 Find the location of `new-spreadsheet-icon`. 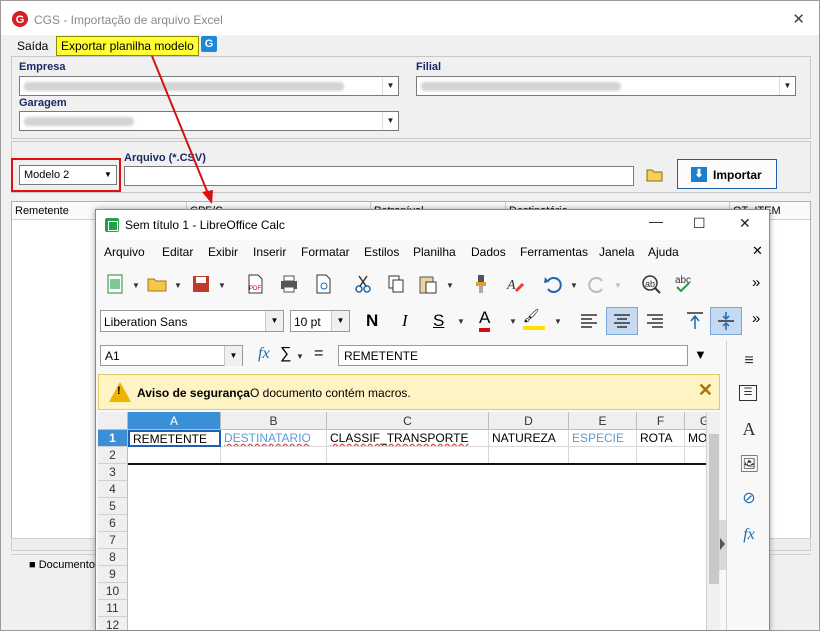

new-spreadsheet-icon is located at coordinates (115, 284).